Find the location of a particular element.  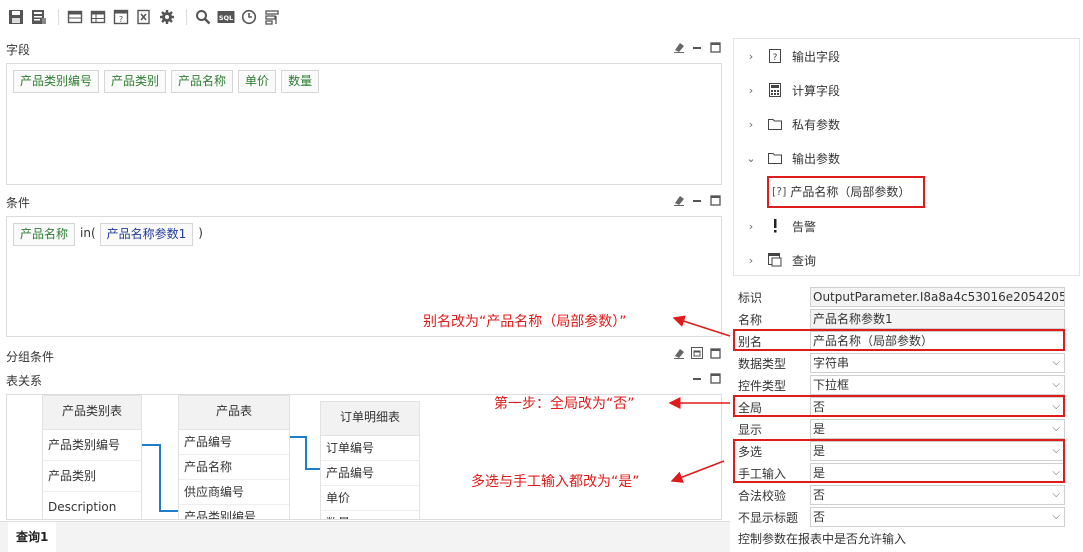

tree-item-output-params: ⌄ 输出参数 is located at coordinates (792, 158).